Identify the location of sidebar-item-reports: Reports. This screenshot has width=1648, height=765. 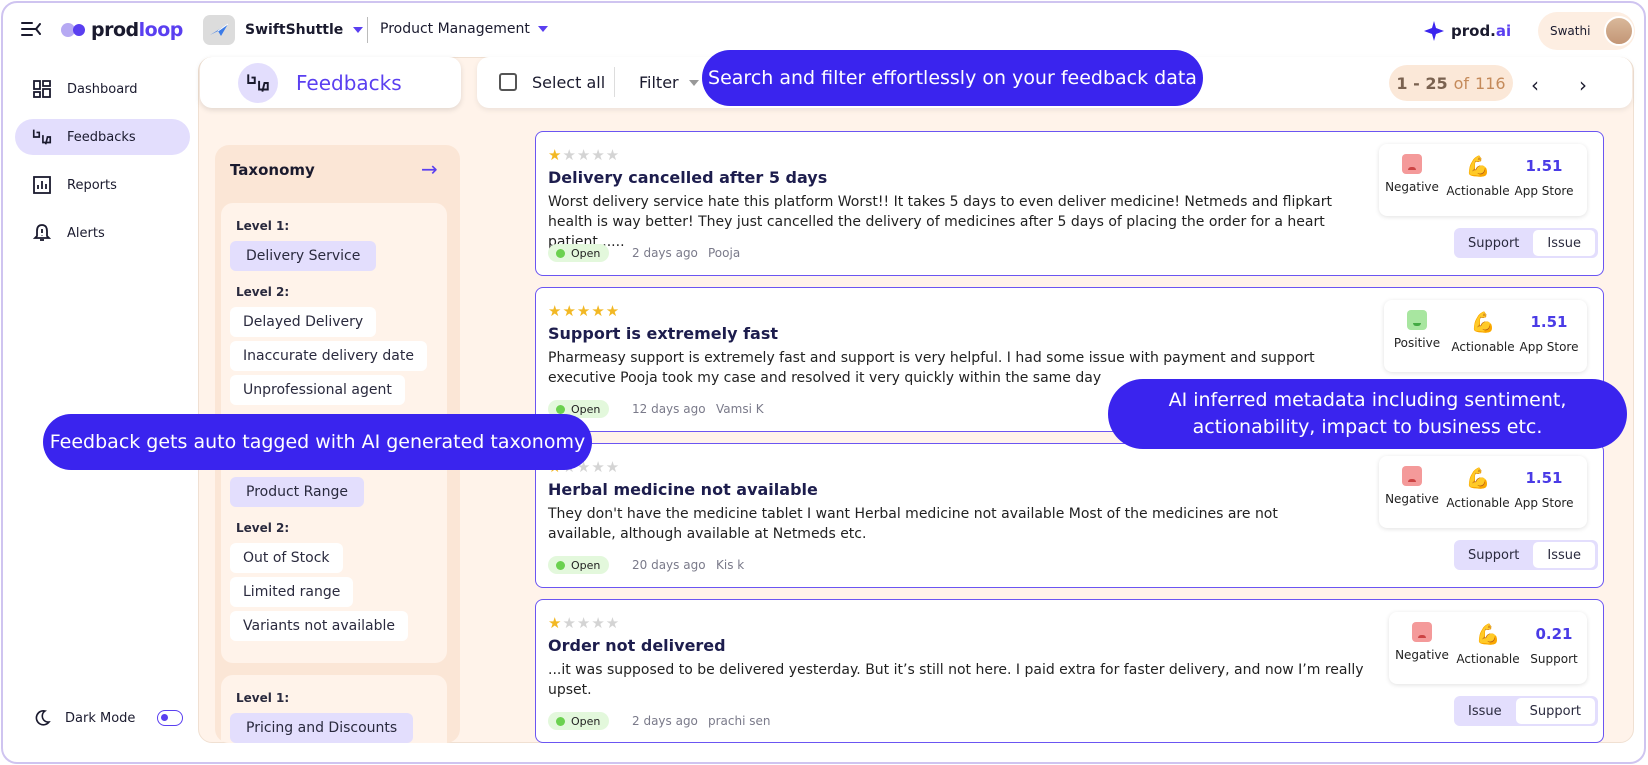
(102, 185).